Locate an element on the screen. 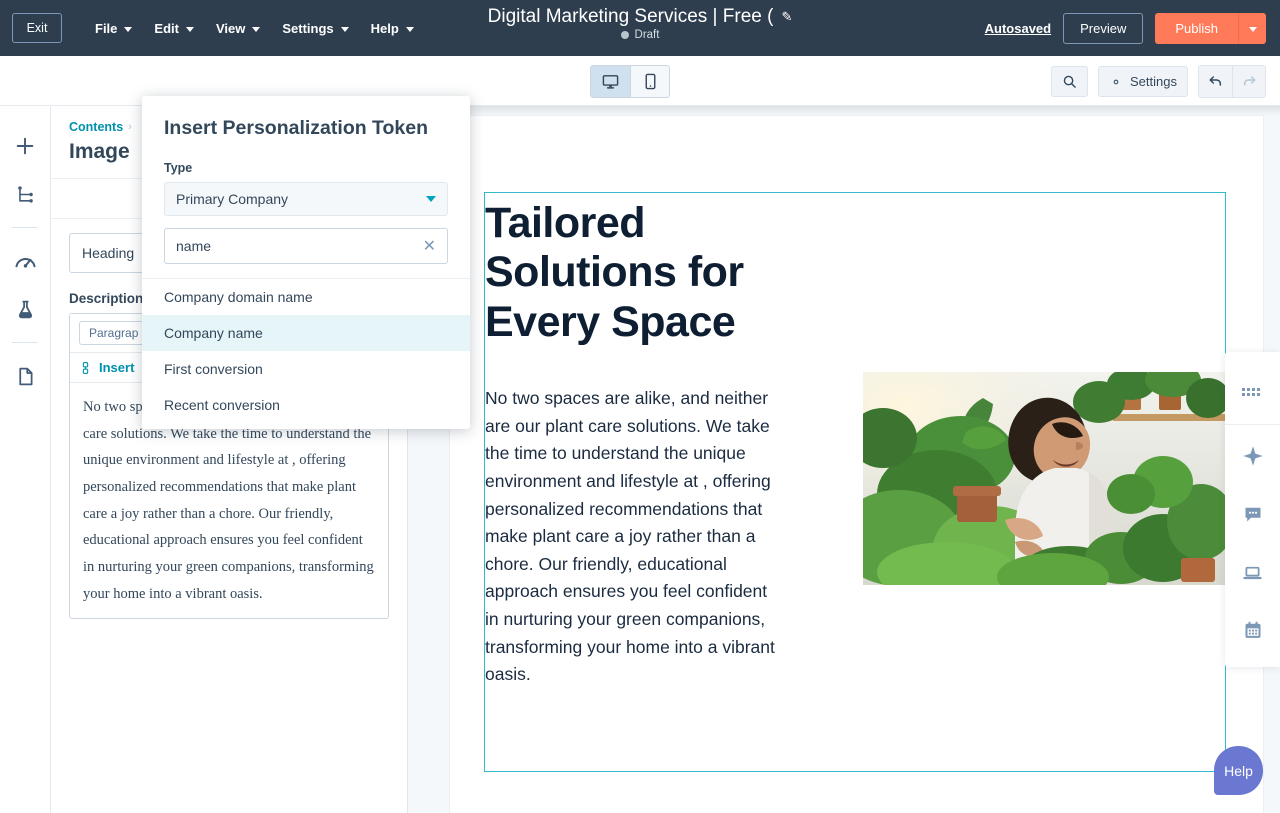 Image resolution: width=1280 pixels, height=813 pixels. publish-dropdown-button is located at coordinates (1252, 28).